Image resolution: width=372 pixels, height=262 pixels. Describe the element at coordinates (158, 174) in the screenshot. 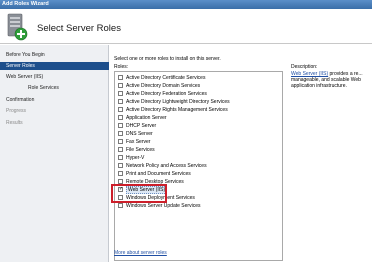

I see `role-label: Print and Document Services` at that location.